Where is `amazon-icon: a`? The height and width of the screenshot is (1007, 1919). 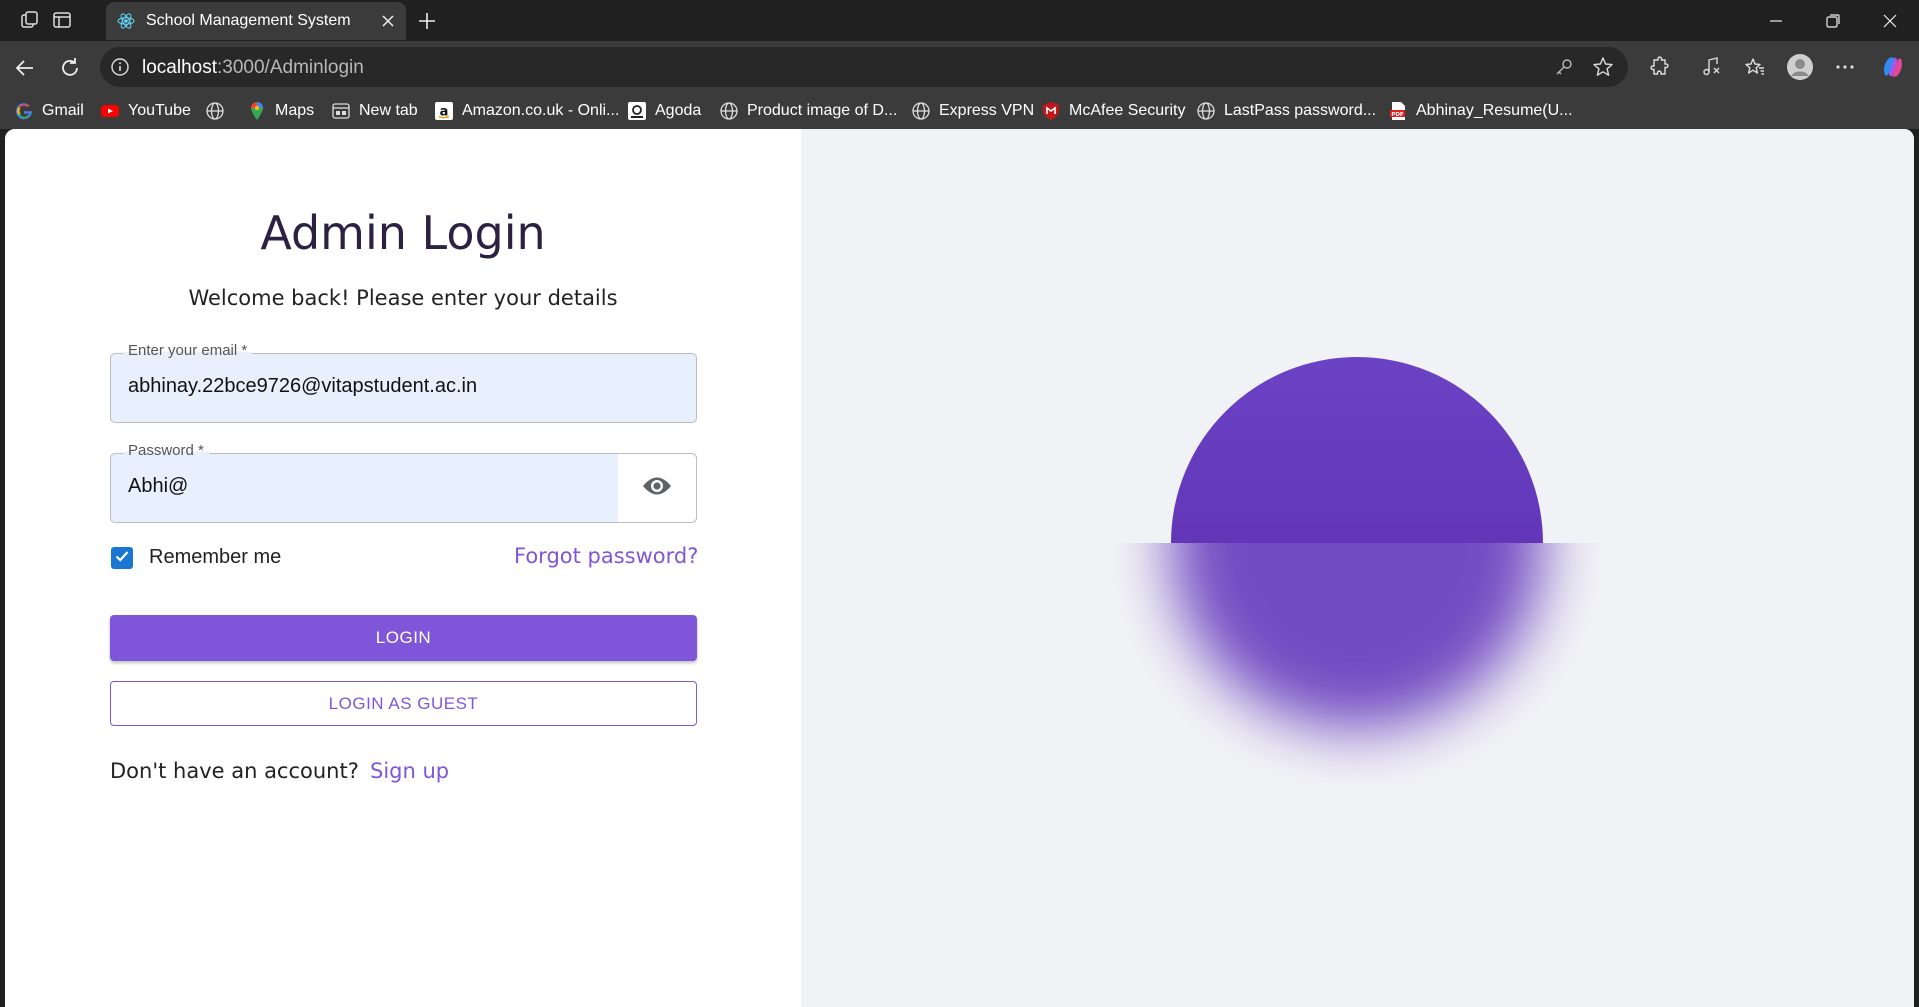
amazon-icon: a is located at coordinates (444, 111).